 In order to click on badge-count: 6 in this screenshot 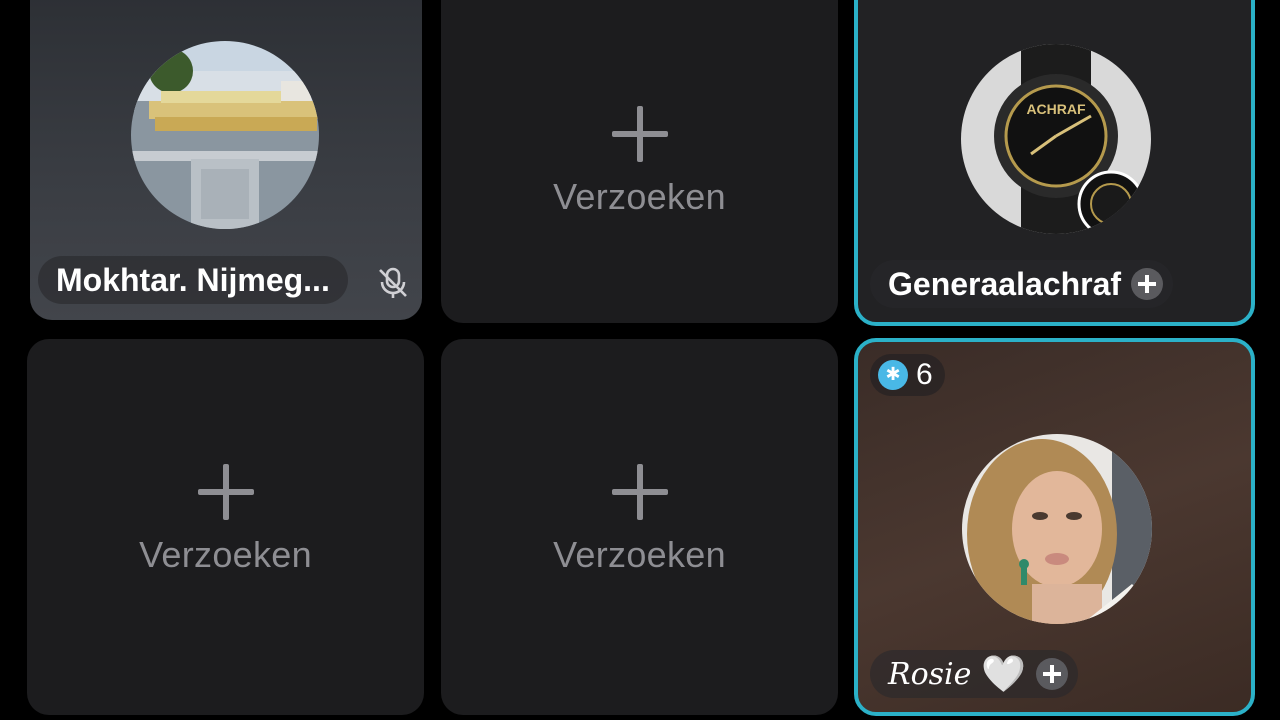, I will do `click(924, 374)`.